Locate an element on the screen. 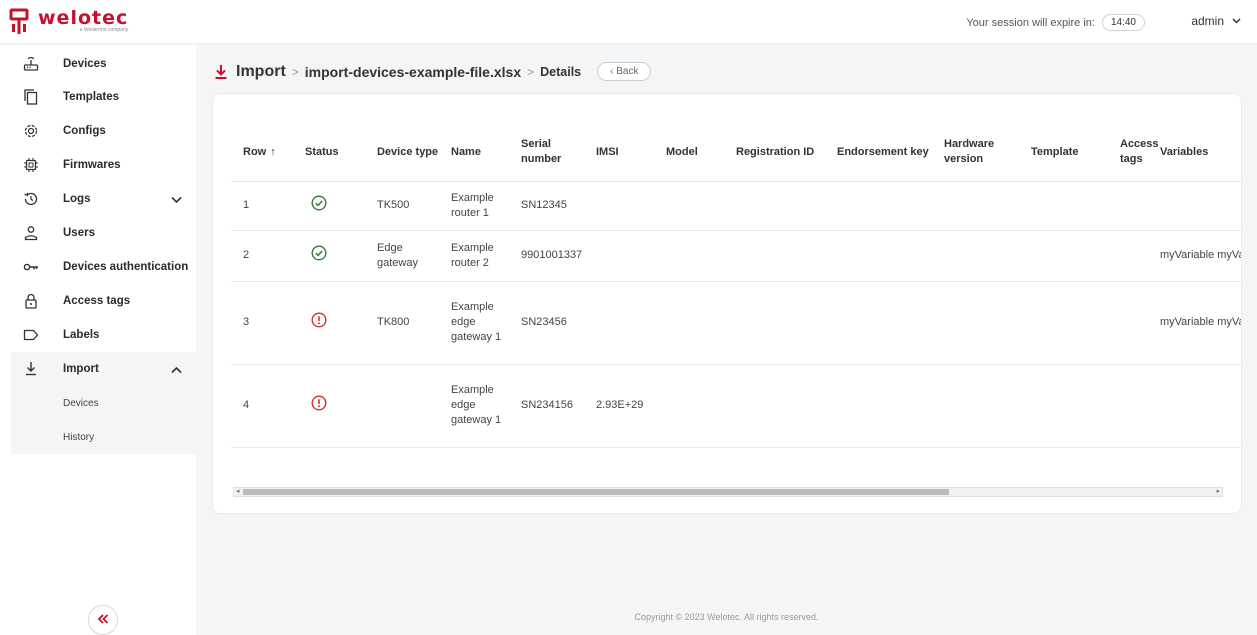  label-icon is located at coordinates (31, 335).